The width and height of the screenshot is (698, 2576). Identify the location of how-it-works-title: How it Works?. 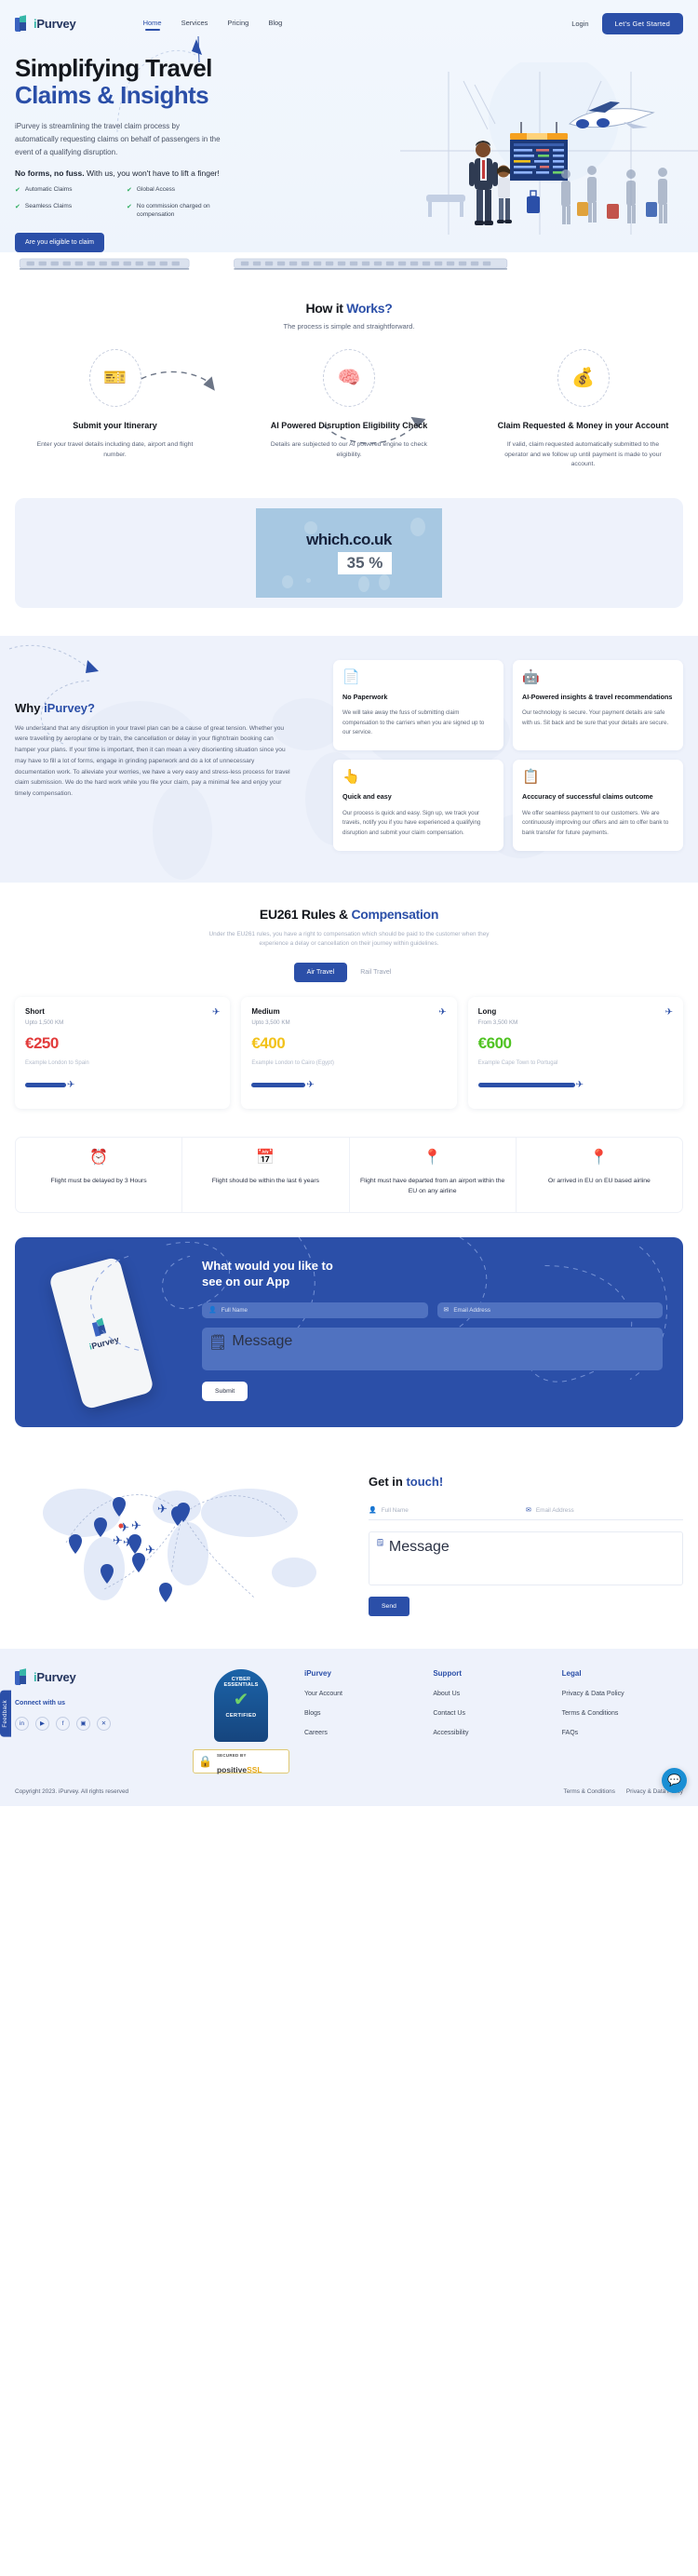
(349, 308).